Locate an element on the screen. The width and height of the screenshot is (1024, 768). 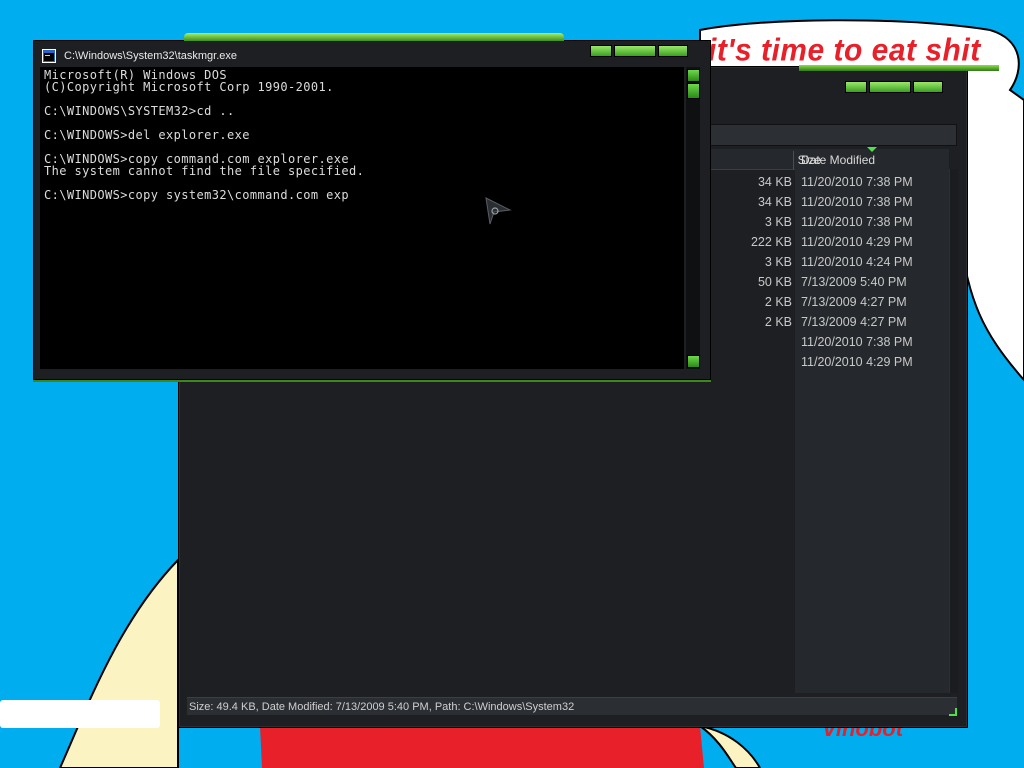
file-row: 50 KB 7/13/2009 5:40 PM is located at coordinates (829, 283).